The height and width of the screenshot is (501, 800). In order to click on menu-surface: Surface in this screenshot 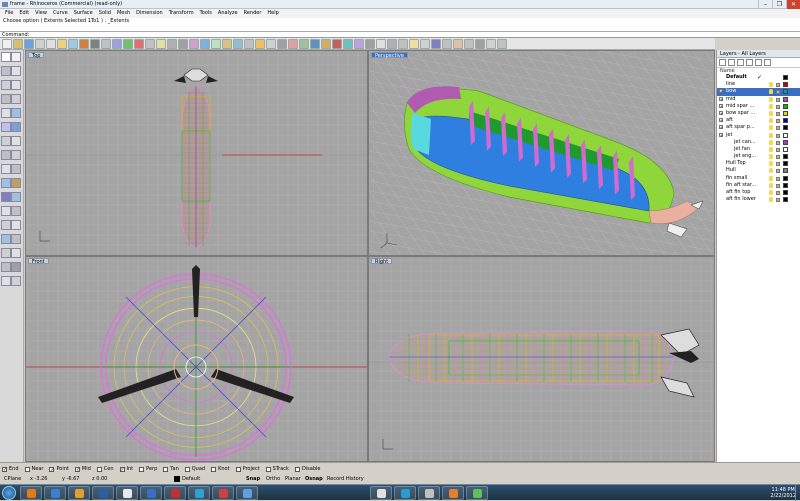, I will do `click(83, 13)`.